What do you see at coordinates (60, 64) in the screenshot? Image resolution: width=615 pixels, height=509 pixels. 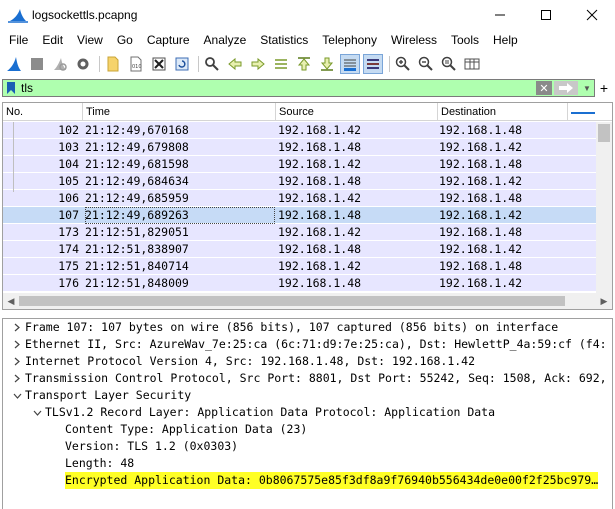 I see `restart-icon` at bounding box center [60, 64].